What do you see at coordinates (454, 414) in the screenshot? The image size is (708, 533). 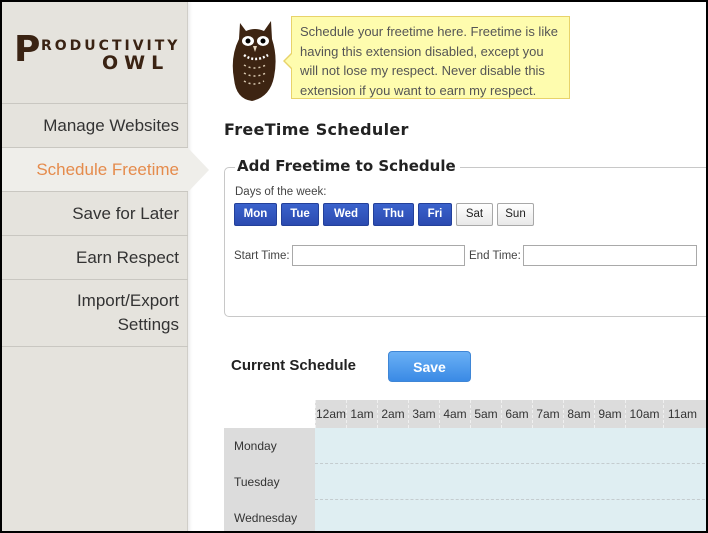 I see `hour-label: 4am` at bounding box center [454, 414].